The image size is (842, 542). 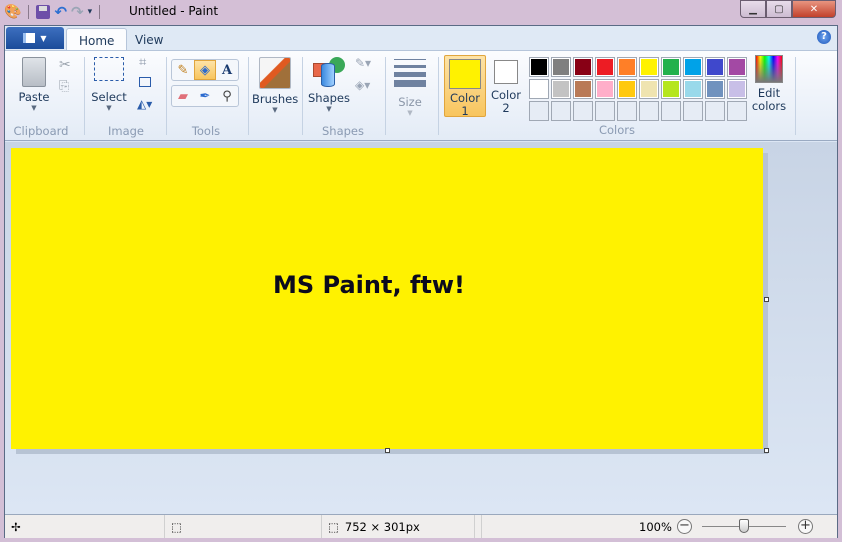 What do you see at coordinates (90, 12) in the screenshot?
I see `customize-dropdown-icon: ▾` at bounding box center [90, 12].